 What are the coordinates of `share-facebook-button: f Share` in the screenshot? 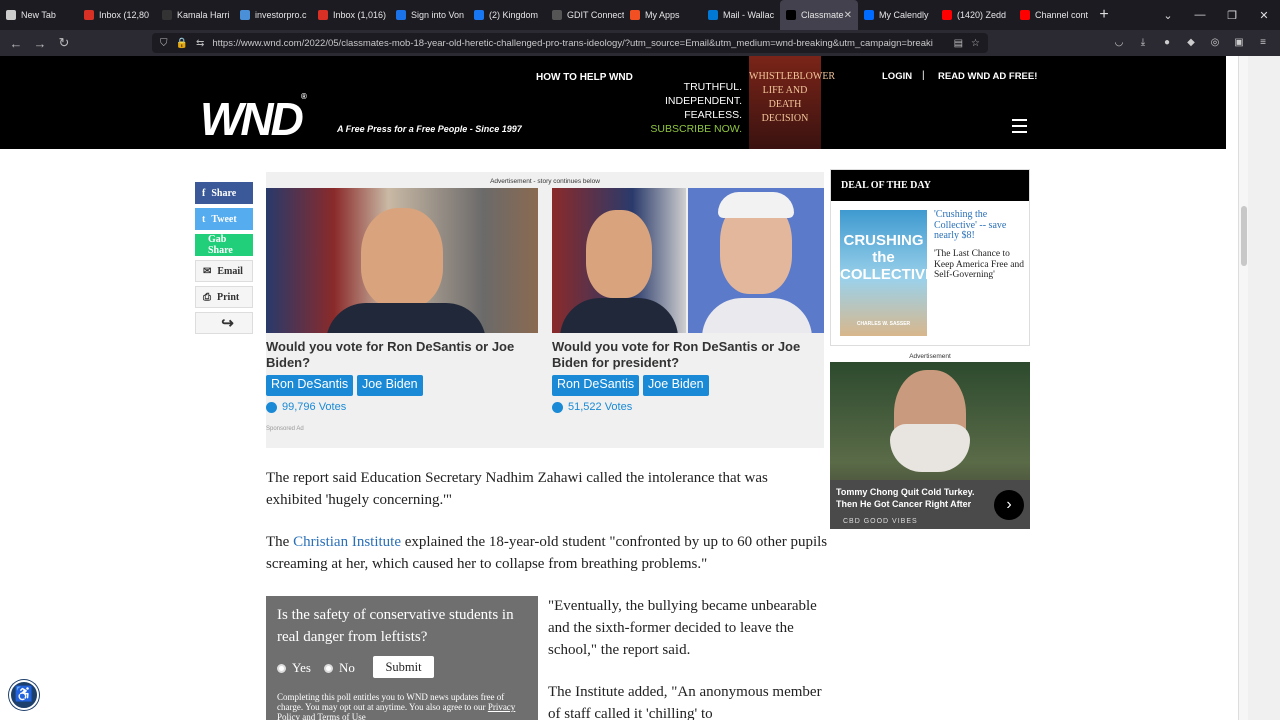 It's located at (224, 193).